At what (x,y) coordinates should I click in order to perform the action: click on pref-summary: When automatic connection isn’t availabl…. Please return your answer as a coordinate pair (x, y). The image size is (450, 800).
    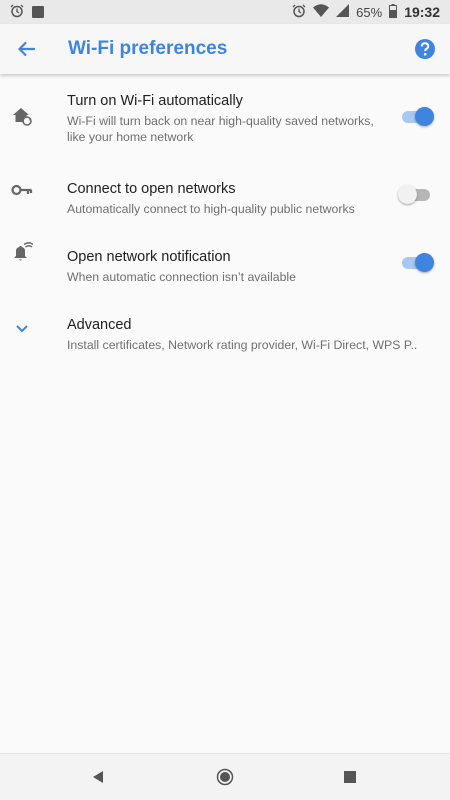
    Looking at the image, I should click on (181, 277).